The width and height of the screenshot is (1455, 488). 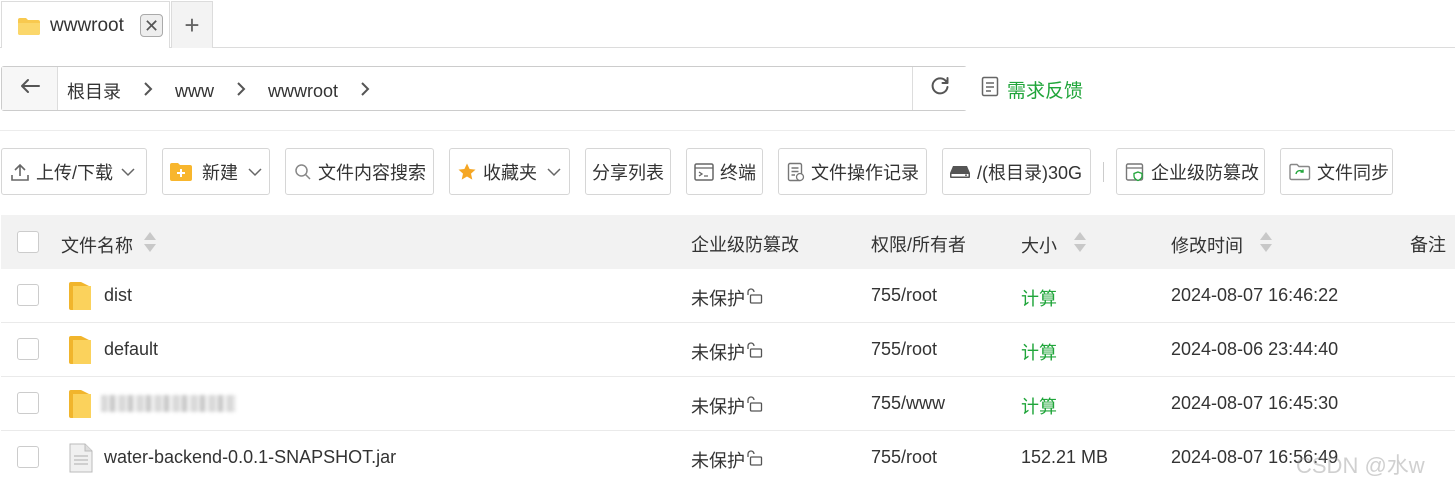 What do you see at coordinates (919, 245) in the screenshot?
I see `column-permission: 权限/所有者` at bounding box center [919, 245].